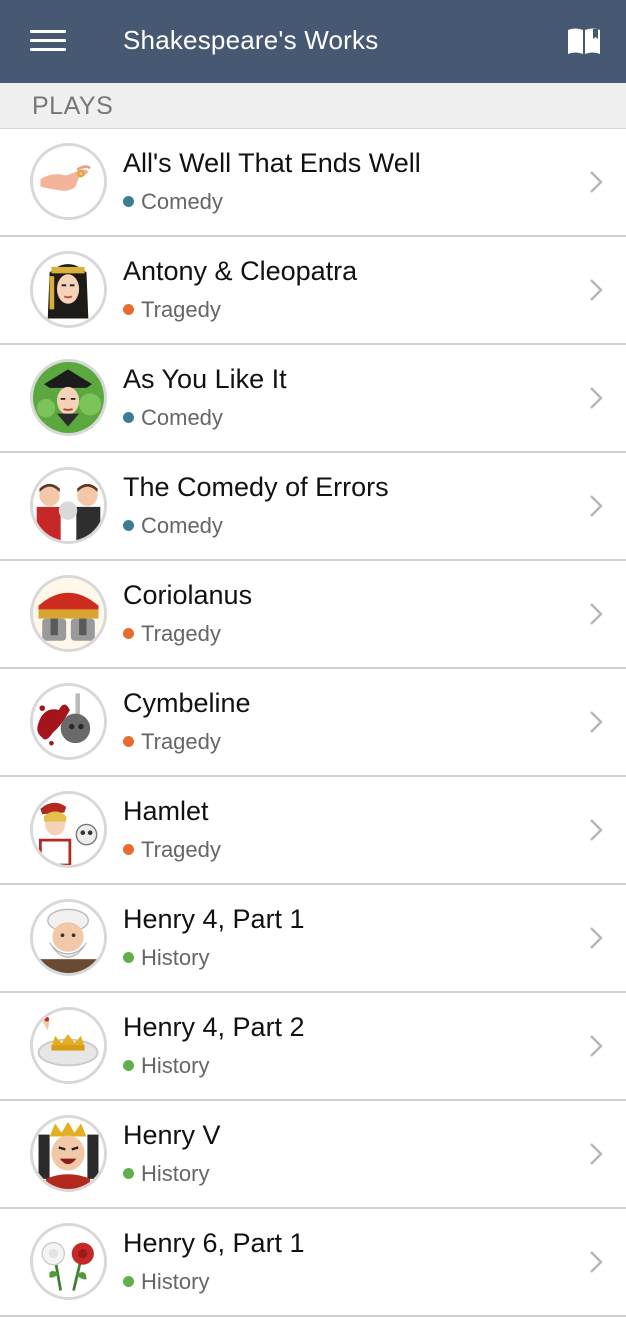  What do you see at coordinates (256, 487) in the screenshot?
I see `play-title: The Comedy of Errors` at bounding box center [256, 487].